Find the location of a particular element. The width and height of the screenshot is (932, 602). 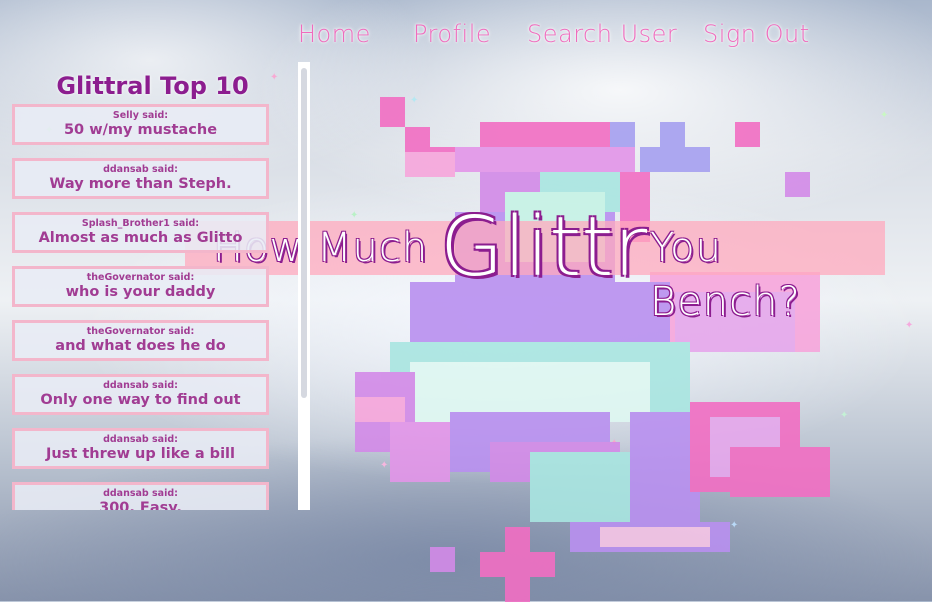

post-card: theGovernator said: who is your daddy is located at coordinates (140, 286).